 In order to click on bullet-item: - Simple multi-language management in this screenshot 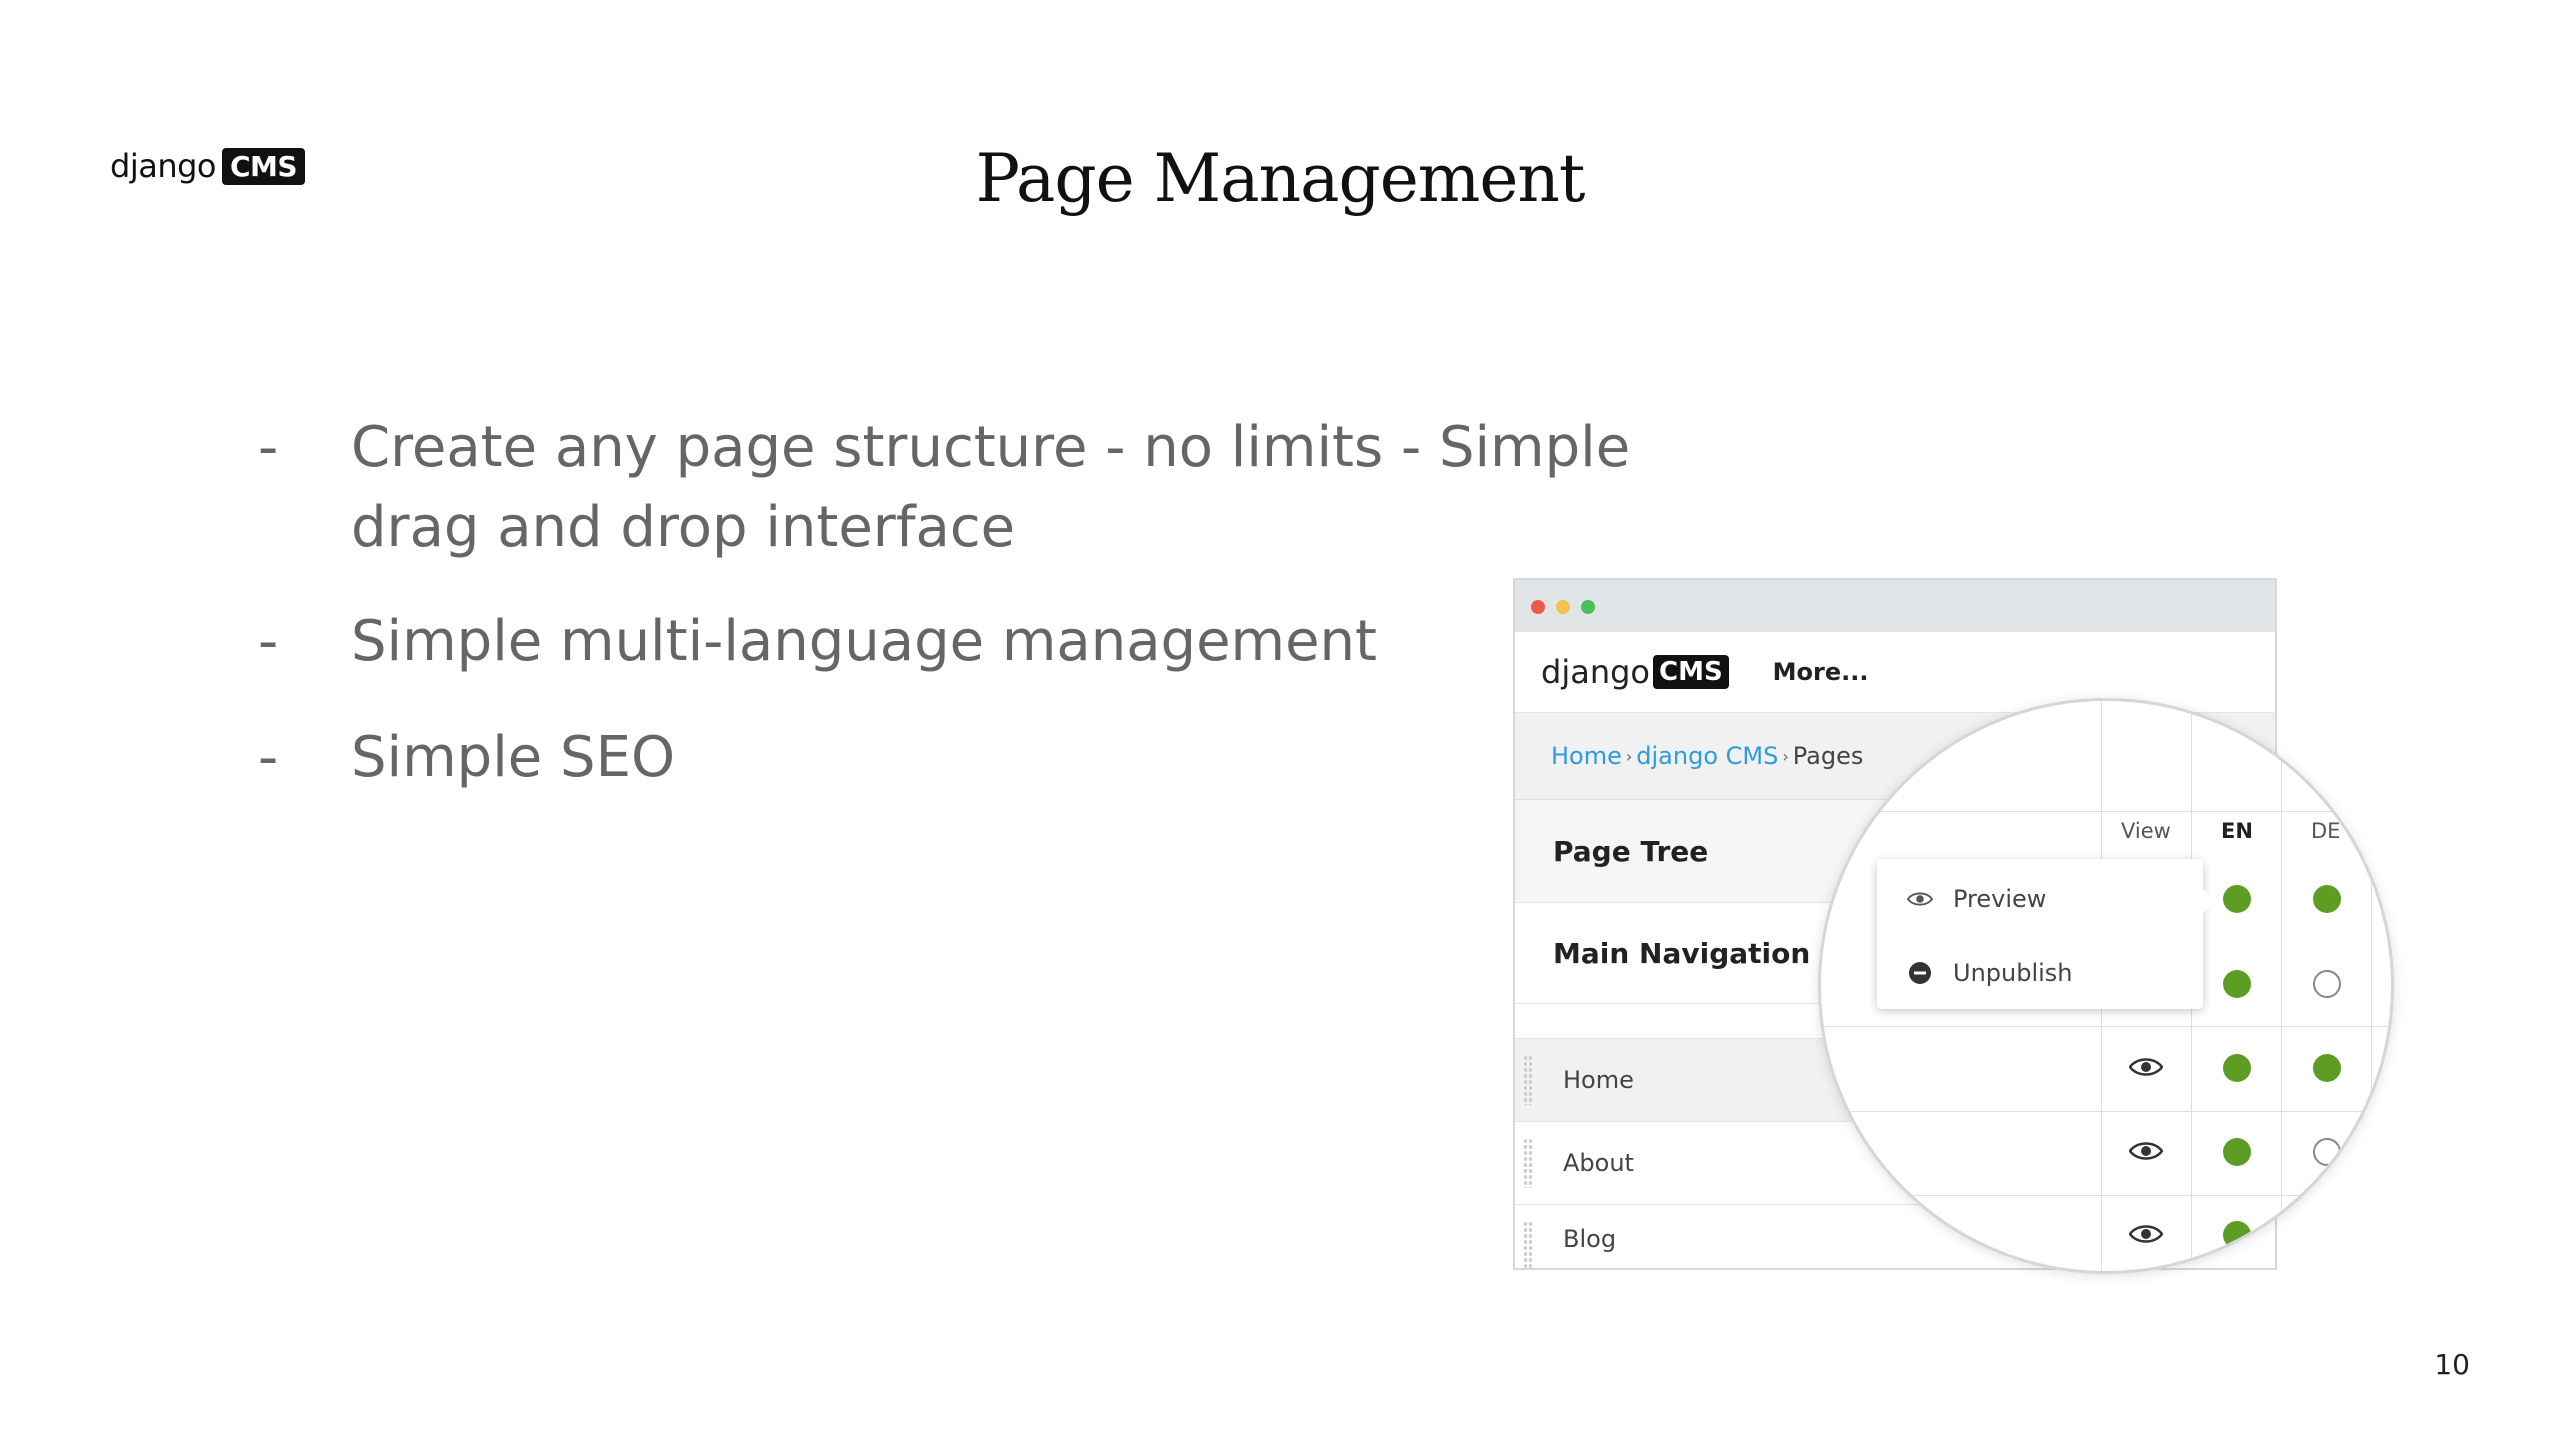, I will do `click(983, 642)`.